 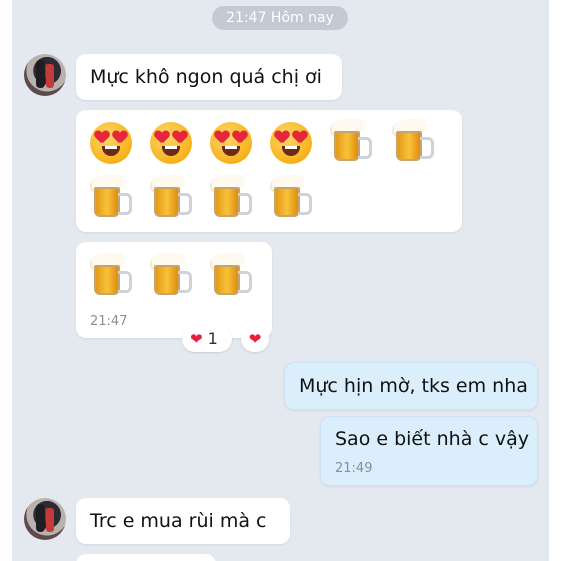 I want to click on message-text: Trc e mua rùi mà c, so click(x=178, y=521).